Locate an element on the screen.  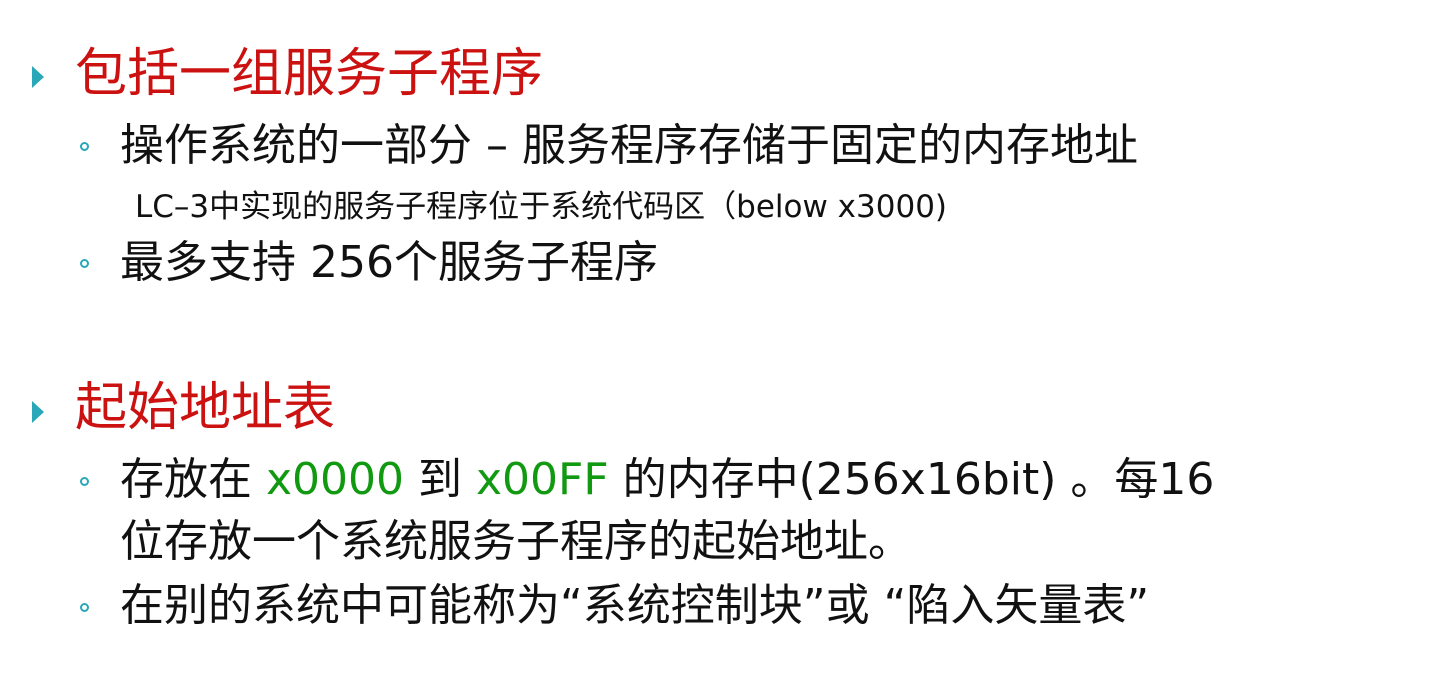
section2-item1-text-b: 到 is located at coordinates (440, 479).